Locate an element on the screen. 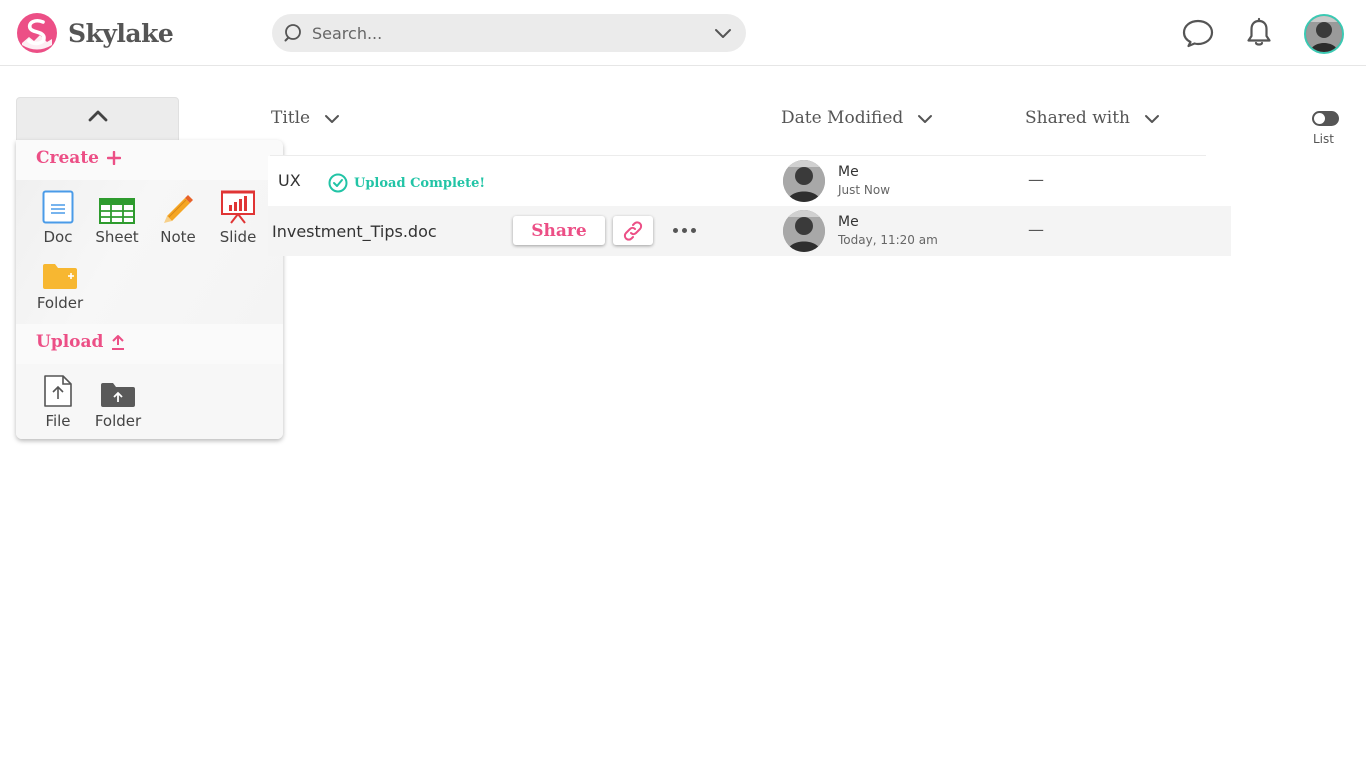 The height and width of the screenshot is (768, 1366). upload-label: Upload is located at coordinates (70, 342).